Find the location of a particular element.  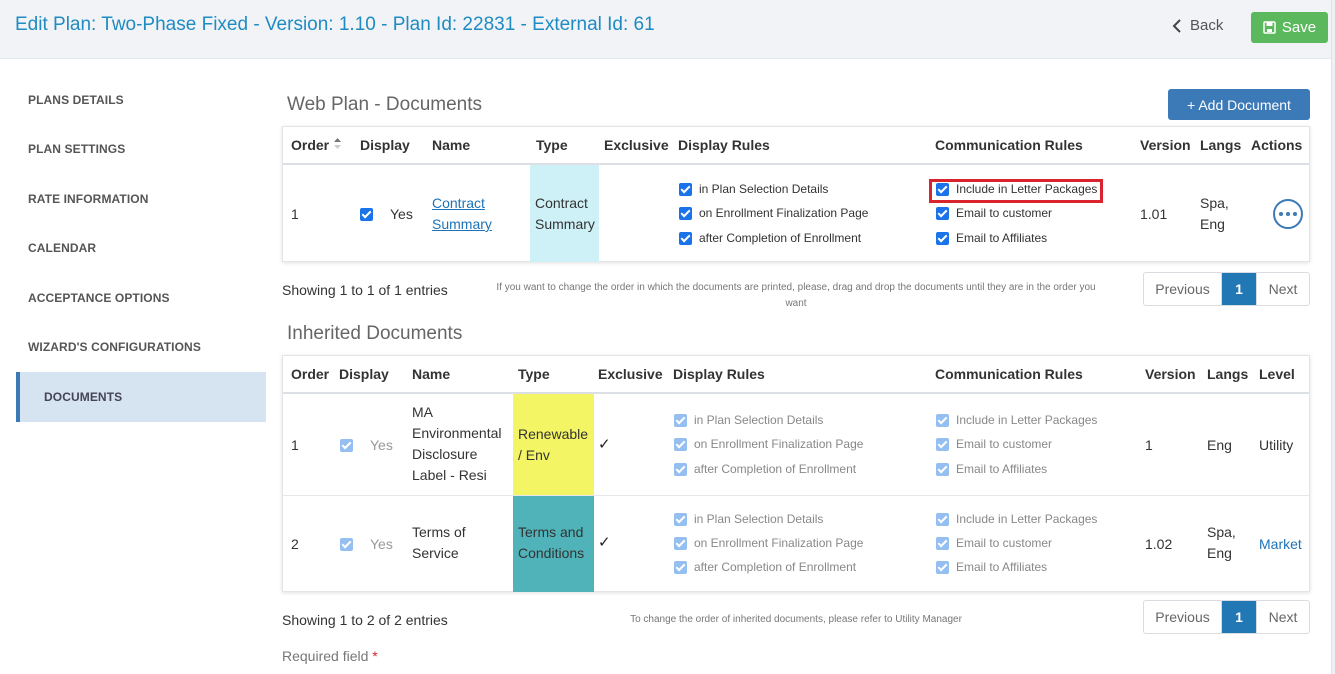

ellipsis-icon is located at coordinates (1295, 214).